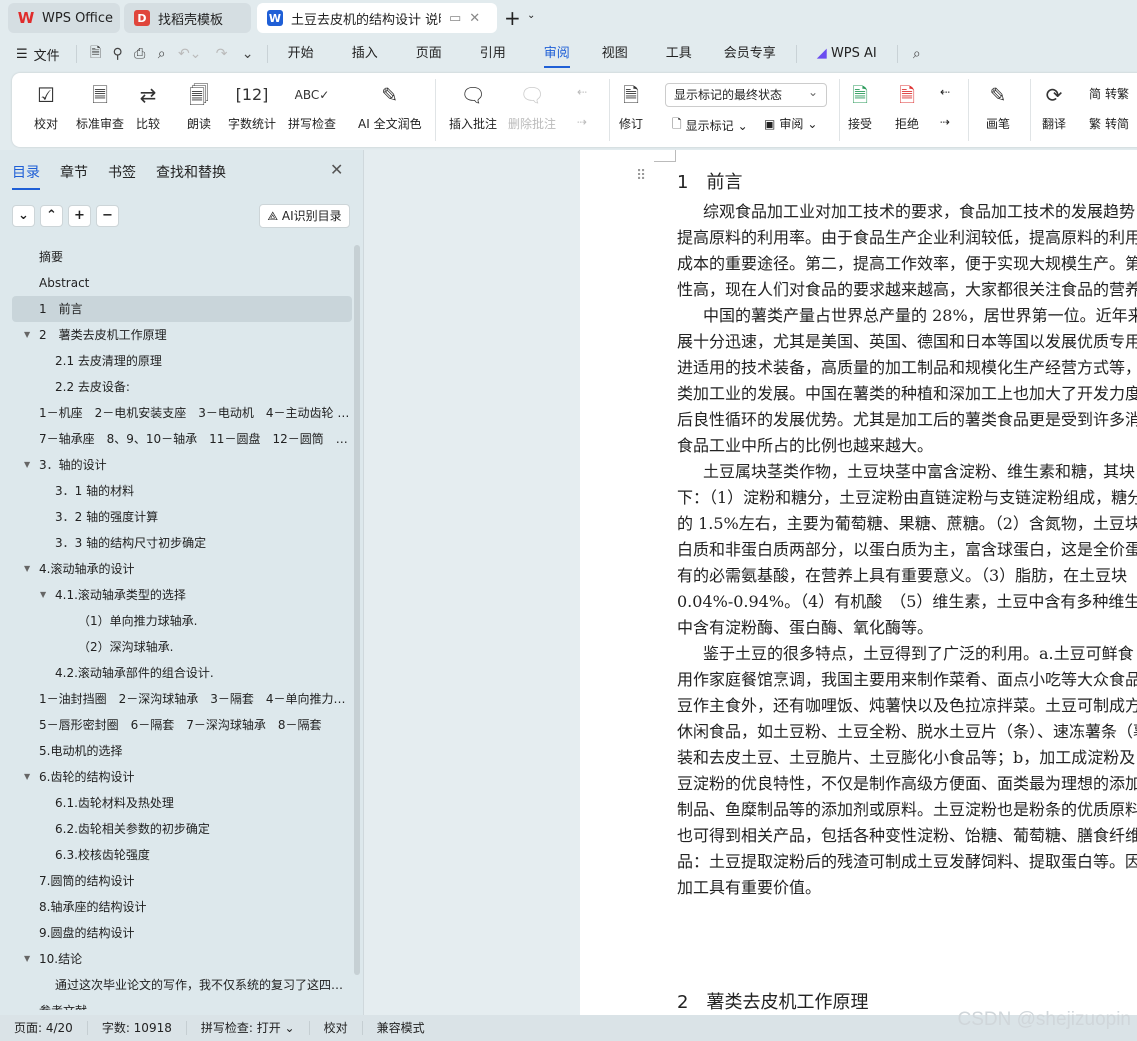 The image size is (1137, 1041). Describe the element at coordinates (190, 54) in the screenshot. I see `undo-icon: ↶⌄` at that location.